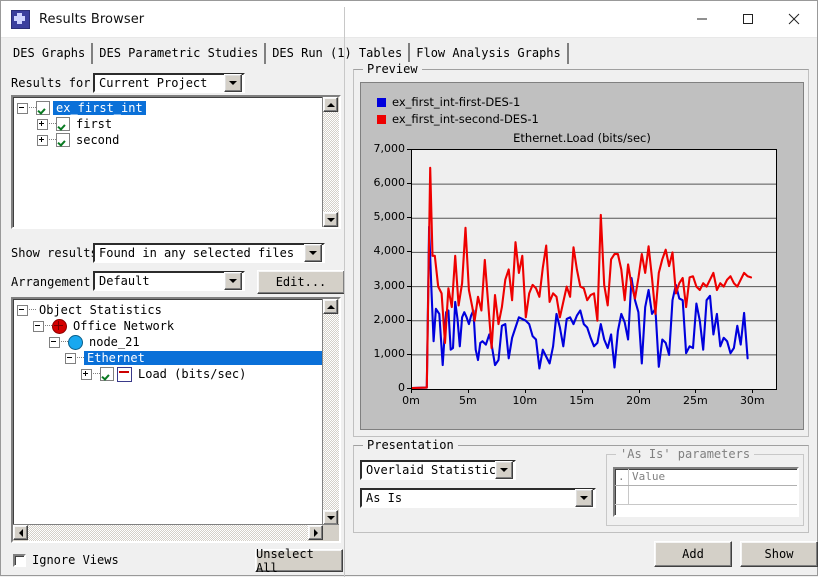 This screenshot has width=818, height=577. I want to click on tree-item-node-21: node_21, so click(167, 342).